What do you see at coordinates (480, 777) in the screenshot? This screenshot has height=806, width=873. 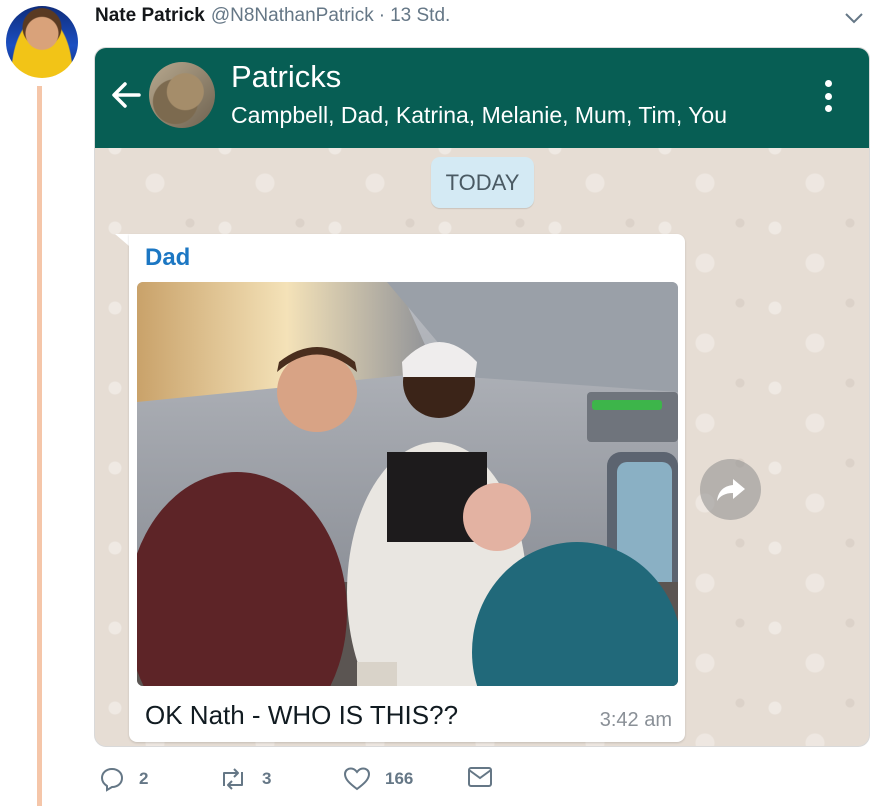 I see `envelope-icon` at bounding box center [480, 777].